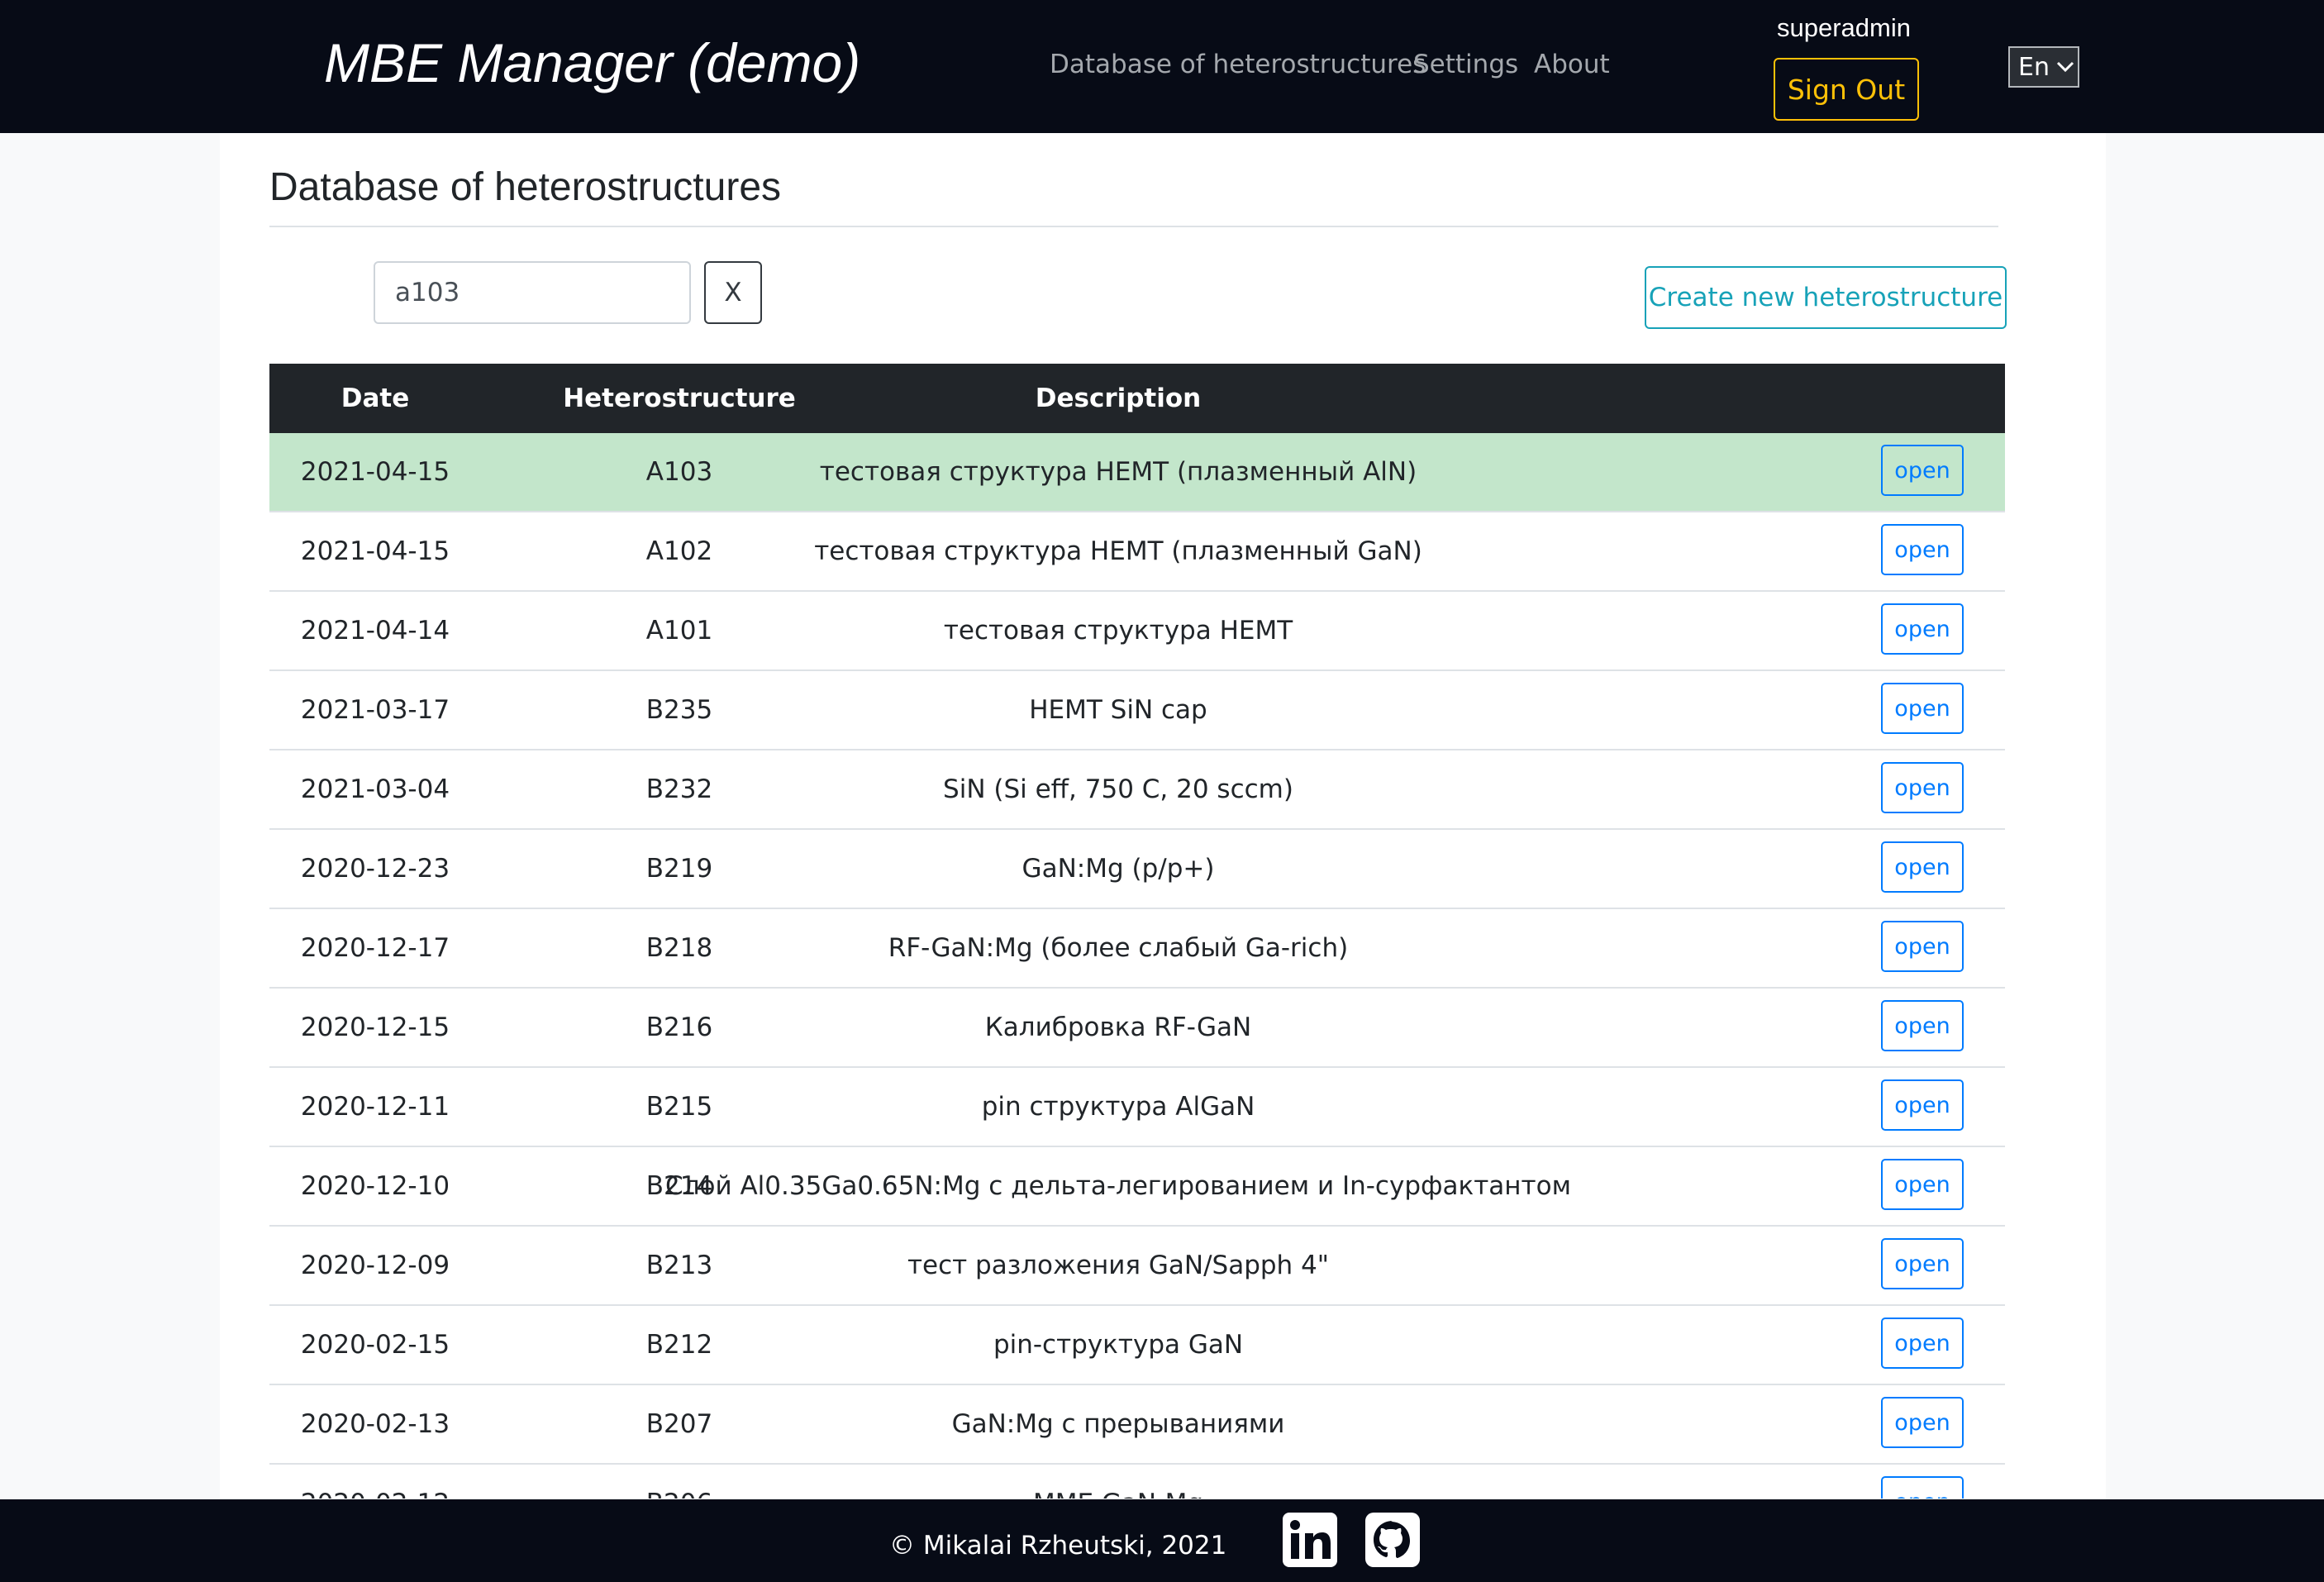  I want to click on table-row: 2020-12-23 B219 GaN:Mg (p/p+) open, so click(1137, 870).